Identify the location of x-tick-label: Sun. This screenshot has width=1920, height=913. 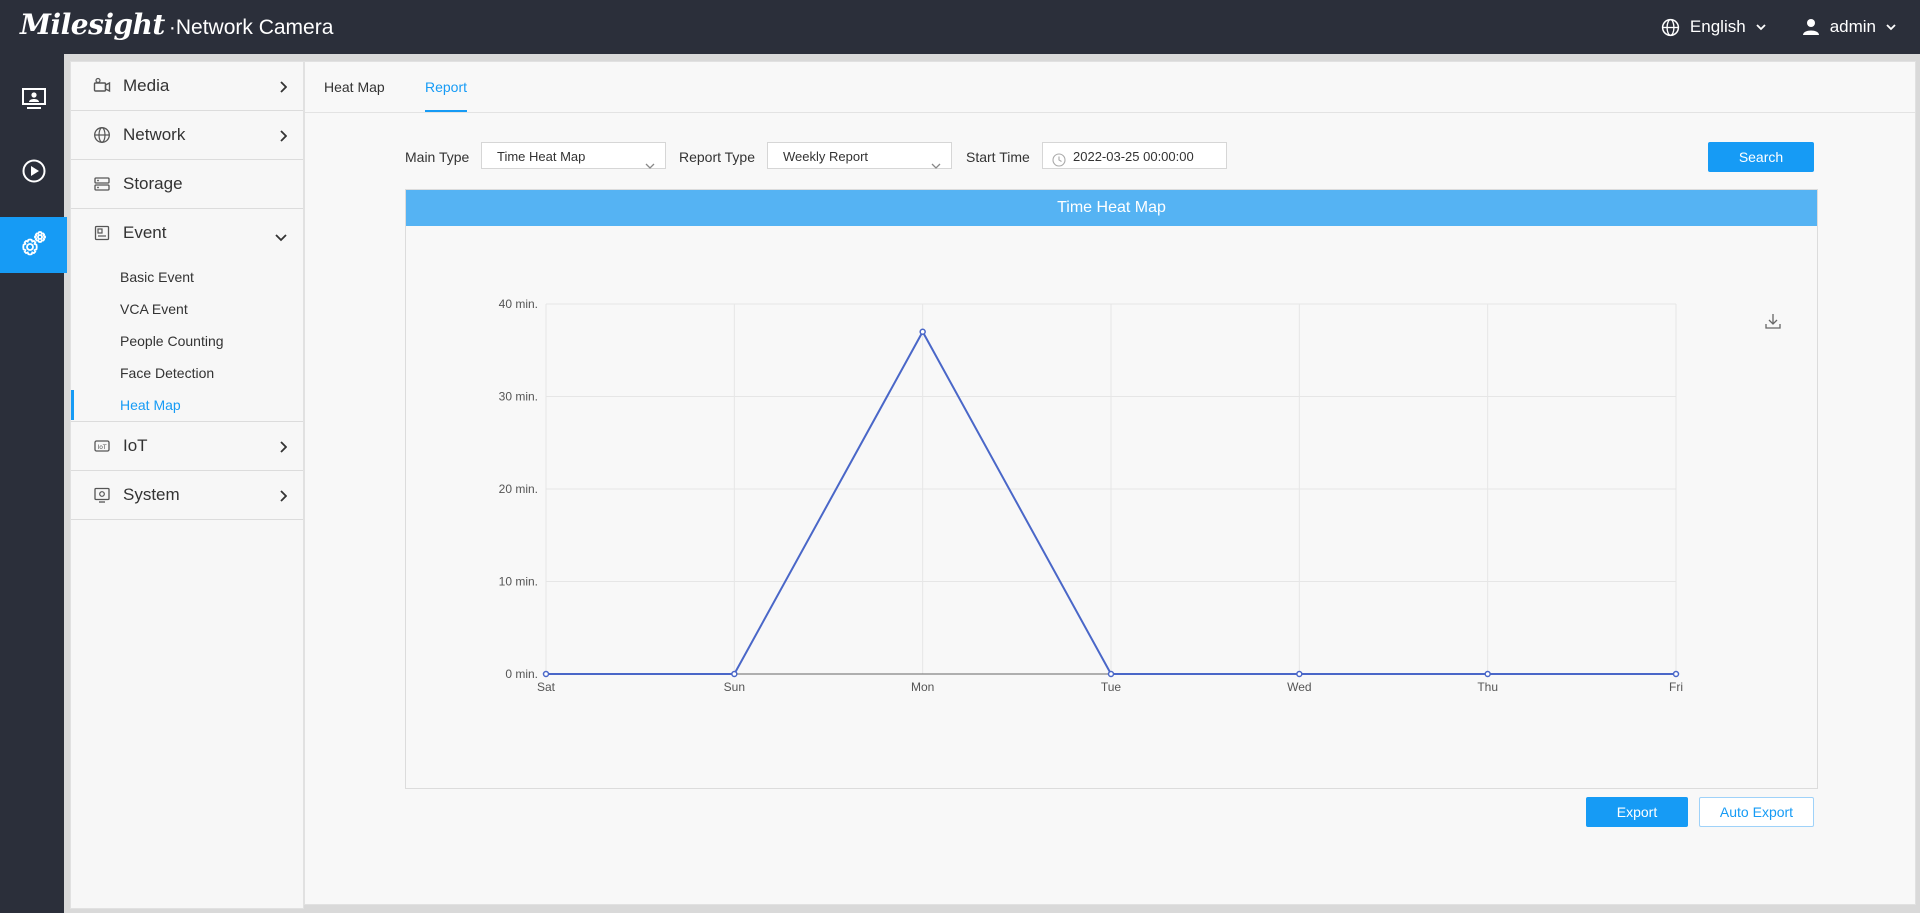
(734, 687).